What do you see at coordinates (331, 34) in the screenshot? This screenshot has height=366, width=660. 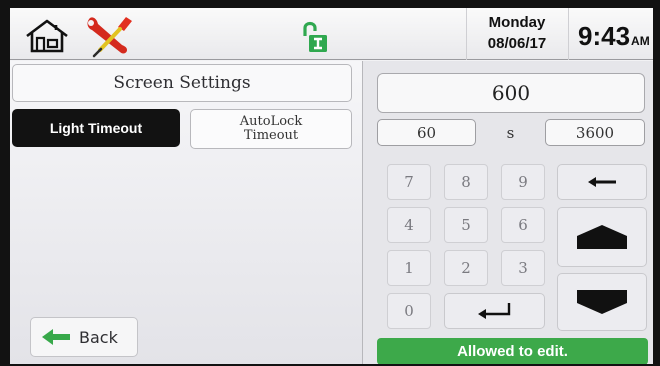 I see `top-bar: Monday 08/06/17 9:43AM` at bounding box center [331, 34].